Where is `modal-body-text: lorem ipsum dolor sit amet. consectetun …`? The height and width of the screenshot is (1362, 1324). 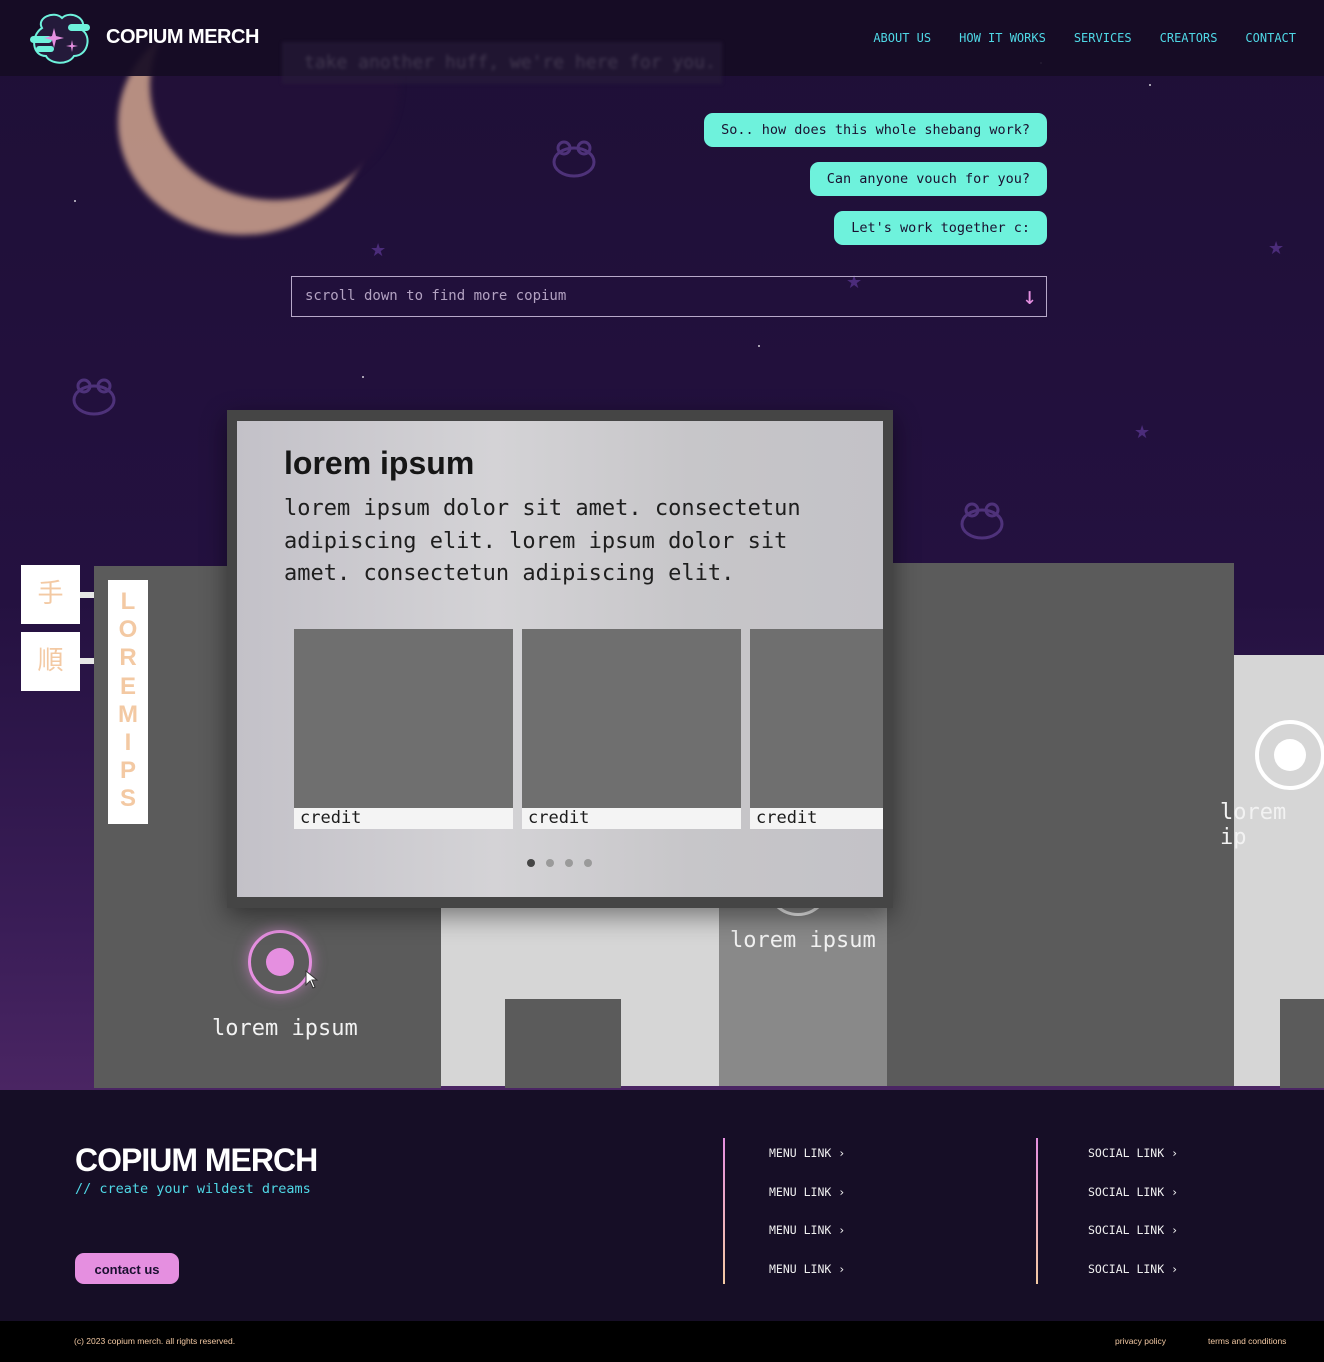 modal-body-text: lorem ipsum dolor sit amet. consectetun … is located at coordinates (542, 541).